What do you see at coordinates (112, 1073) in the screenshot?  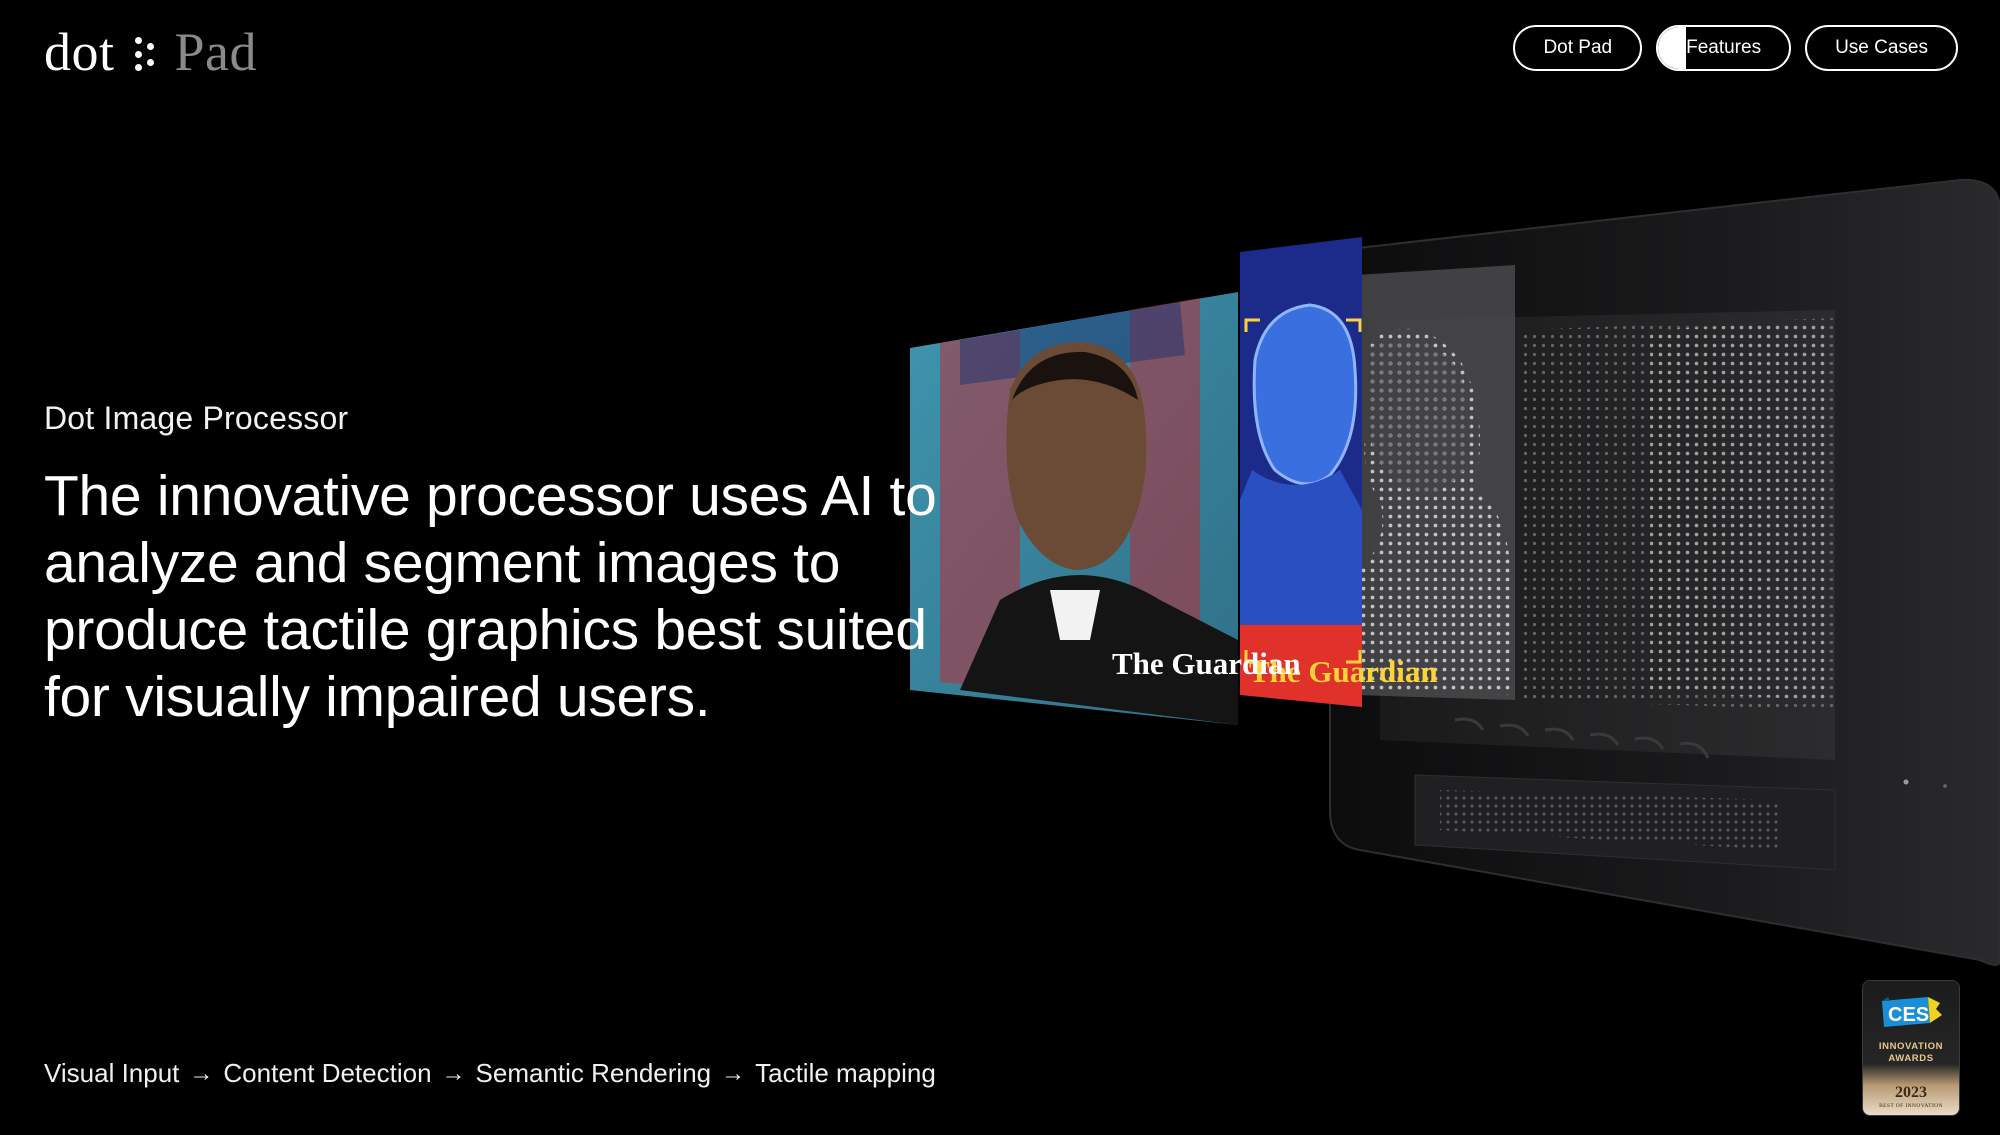 I see `pipeline-step-visual-input: Visual Input` at bounding box center [112, 1073].